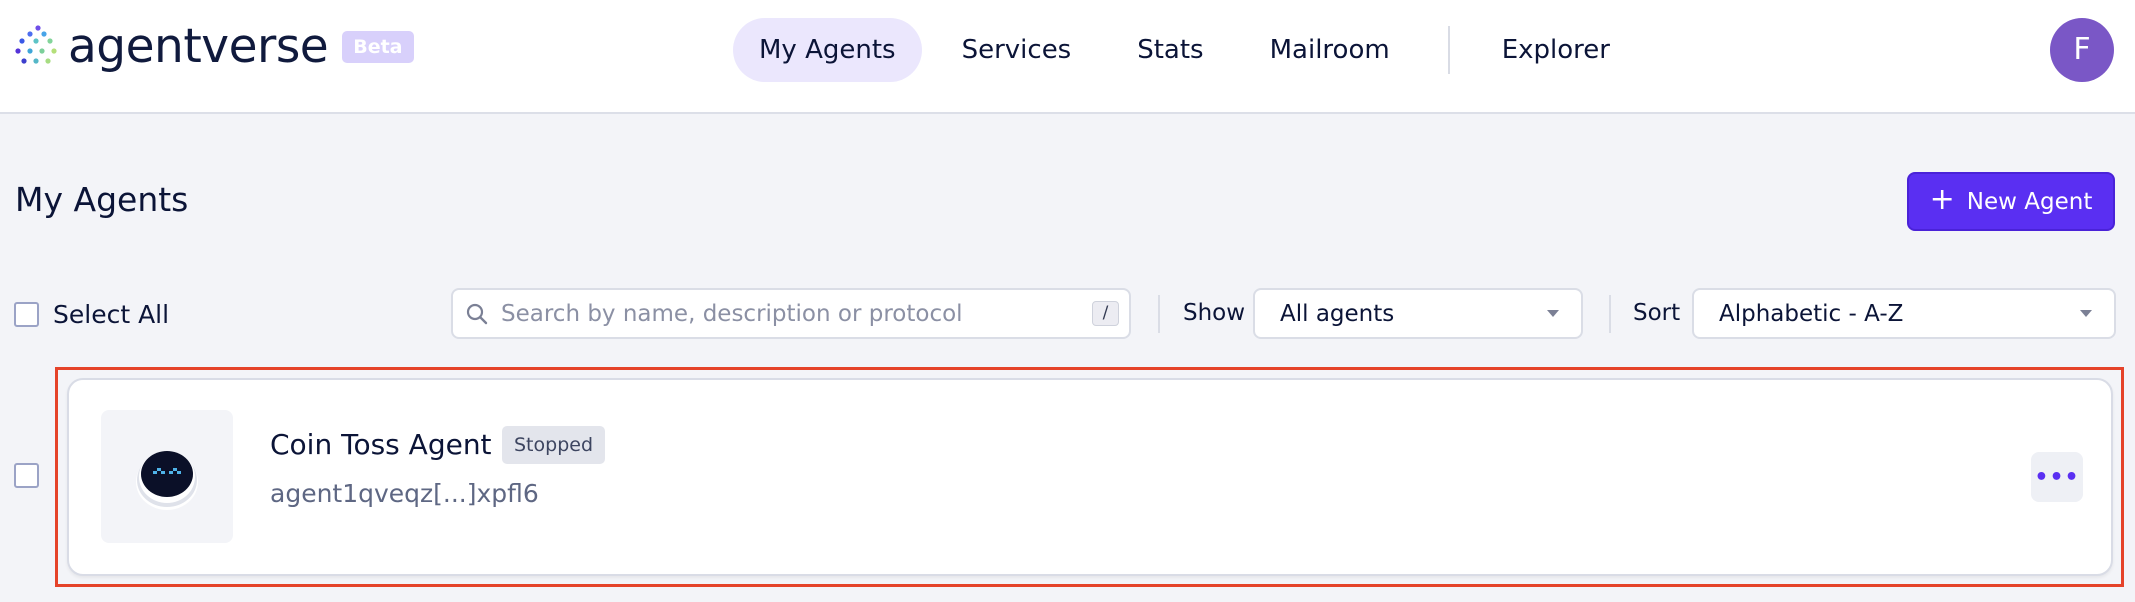 This screenshot has width=2135, height=602. What do you see at coordinates (1337, 313) in the screenshot?
I see `show-filter-value: All agents` at bounding box center [1337, 313].